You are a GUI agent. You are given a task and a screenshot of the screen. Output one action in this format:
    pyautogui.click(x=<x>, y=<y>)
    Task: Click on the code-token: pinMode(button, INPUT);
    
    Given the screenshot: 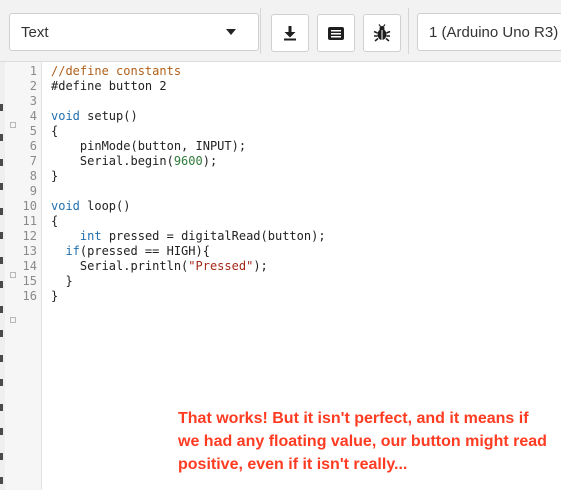 What is the action you would take?
    pyautogui.click(x=149, y=146)
    